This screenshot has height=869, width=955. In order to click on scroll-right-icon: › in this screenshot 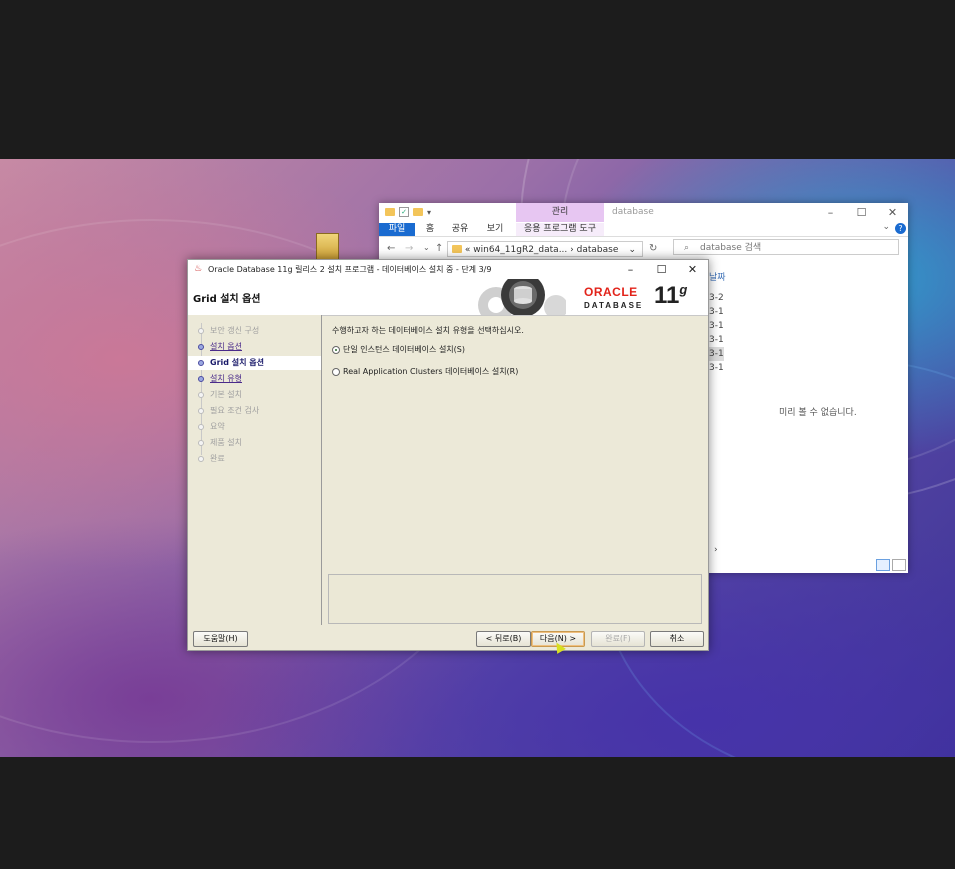, I will do `click(716, 550)`.